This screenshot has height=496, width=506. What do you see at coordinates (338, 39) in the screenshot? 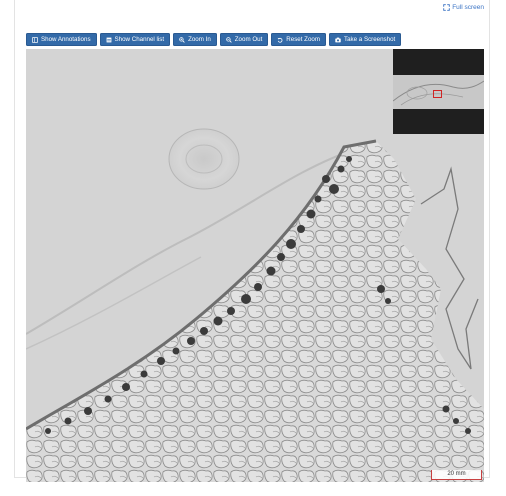
I see `camera-icon` at bounding box center [338, 39].